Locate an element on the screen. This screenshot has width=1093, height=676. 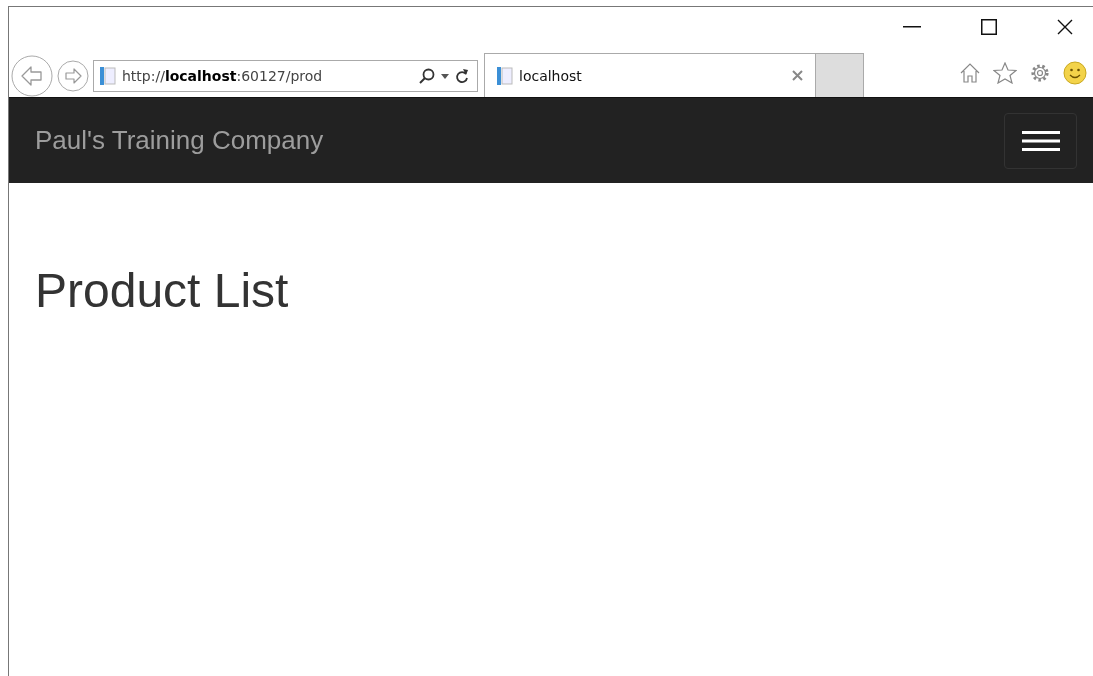
refresh-icon is located at coordinates (462, 76).